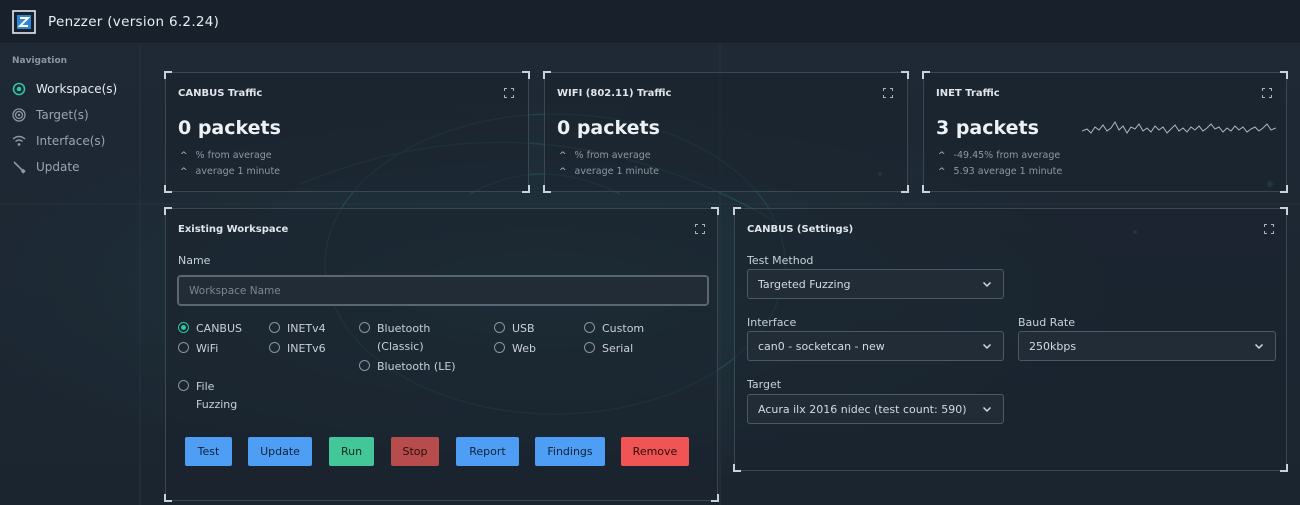  I want to click on radio-label: Custom, so click(623, 328).